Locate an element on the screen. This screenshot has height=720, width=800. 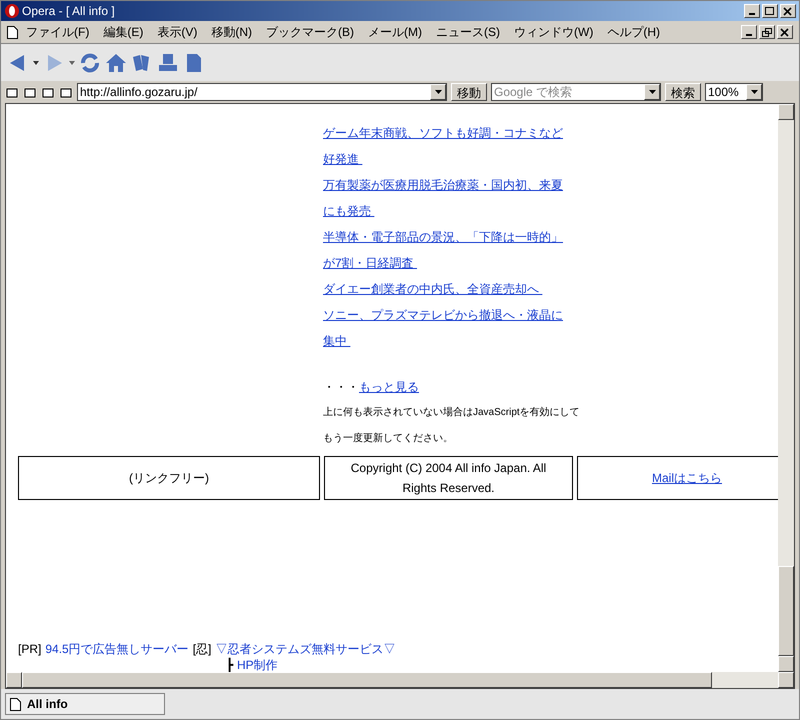
menu-item: 移動(N) is located at coordinates (231, 32).